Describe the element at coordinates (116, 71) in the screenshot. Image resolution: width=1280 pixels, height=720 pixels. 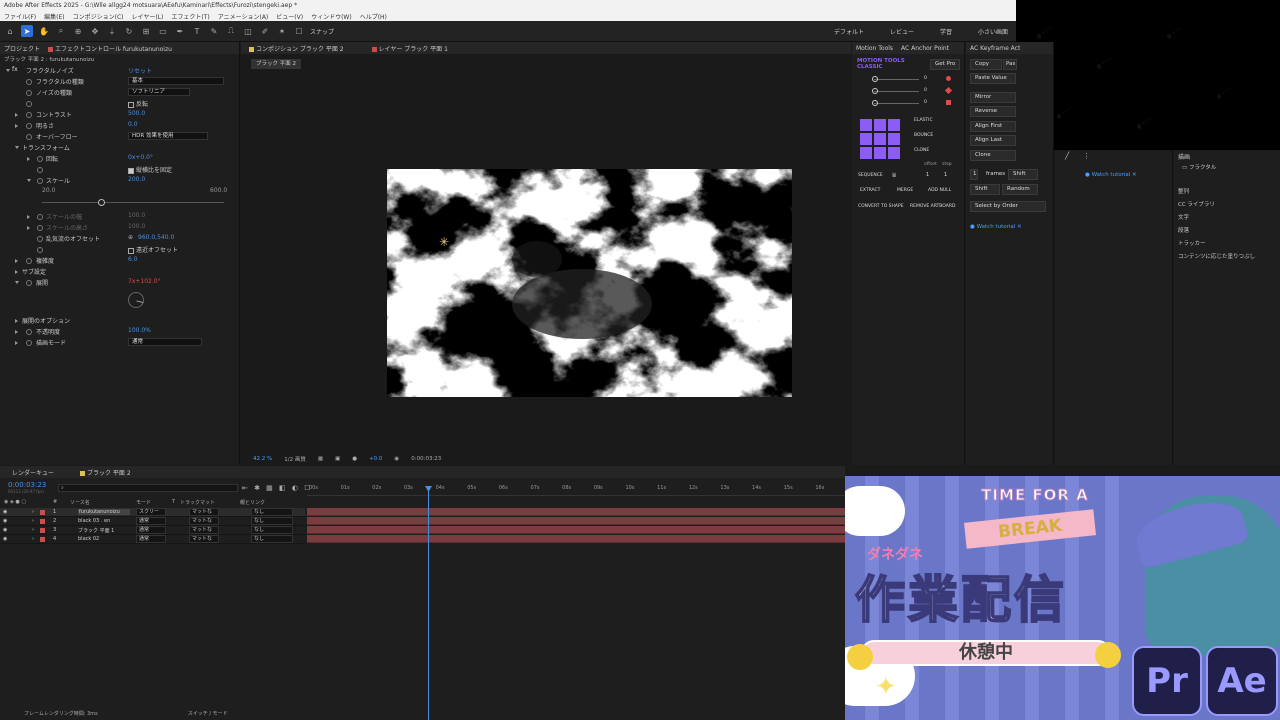
I see `prop-fractal-noise: fx フラクタルノイズ リセット` at that location.